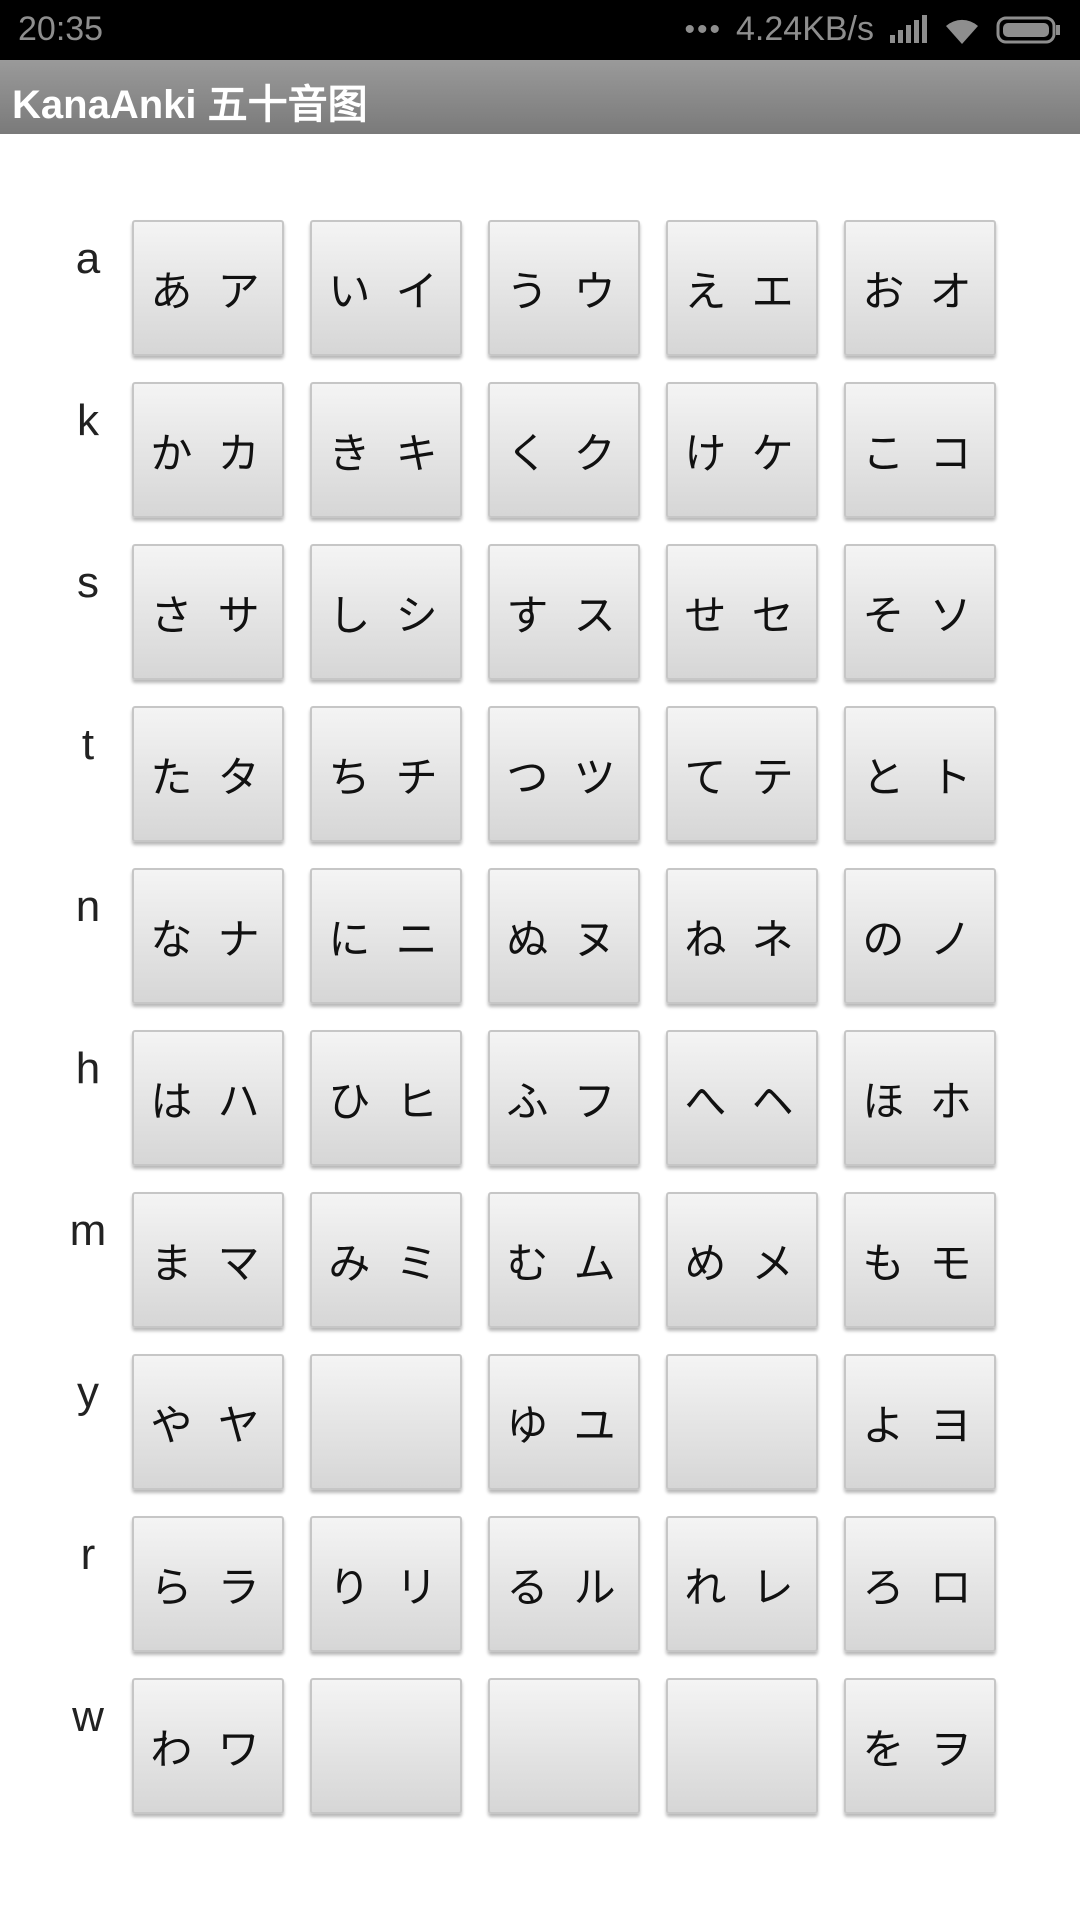  I want to click on kana-button-h-2: ひ ヒ, so click(386, 1098).